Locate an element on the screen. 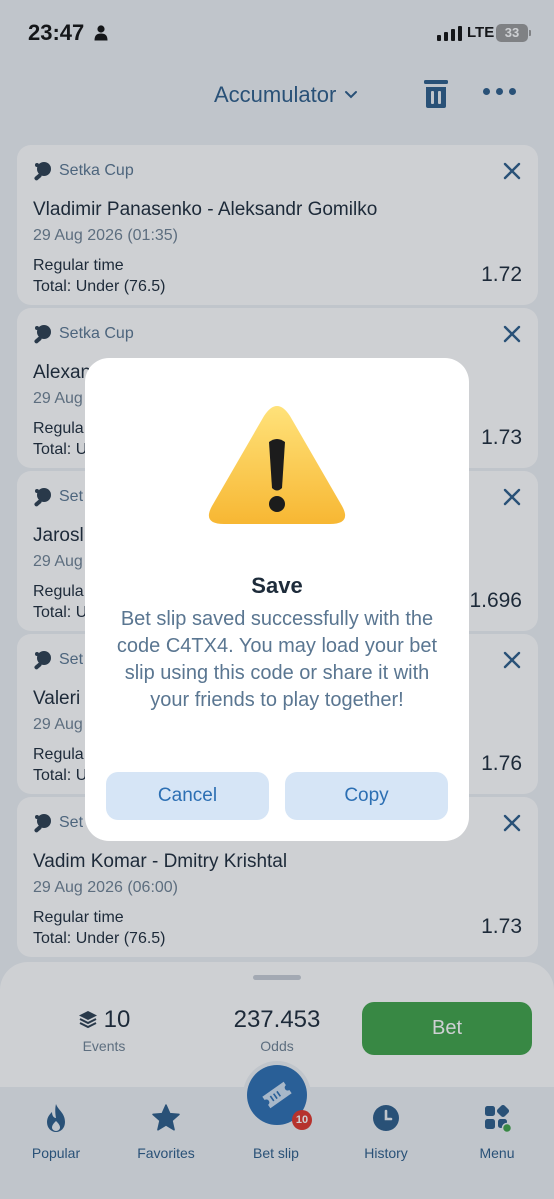 This screenshot has width=554, height=1199. dialog-title: Save is located at coordinates (277, 585).